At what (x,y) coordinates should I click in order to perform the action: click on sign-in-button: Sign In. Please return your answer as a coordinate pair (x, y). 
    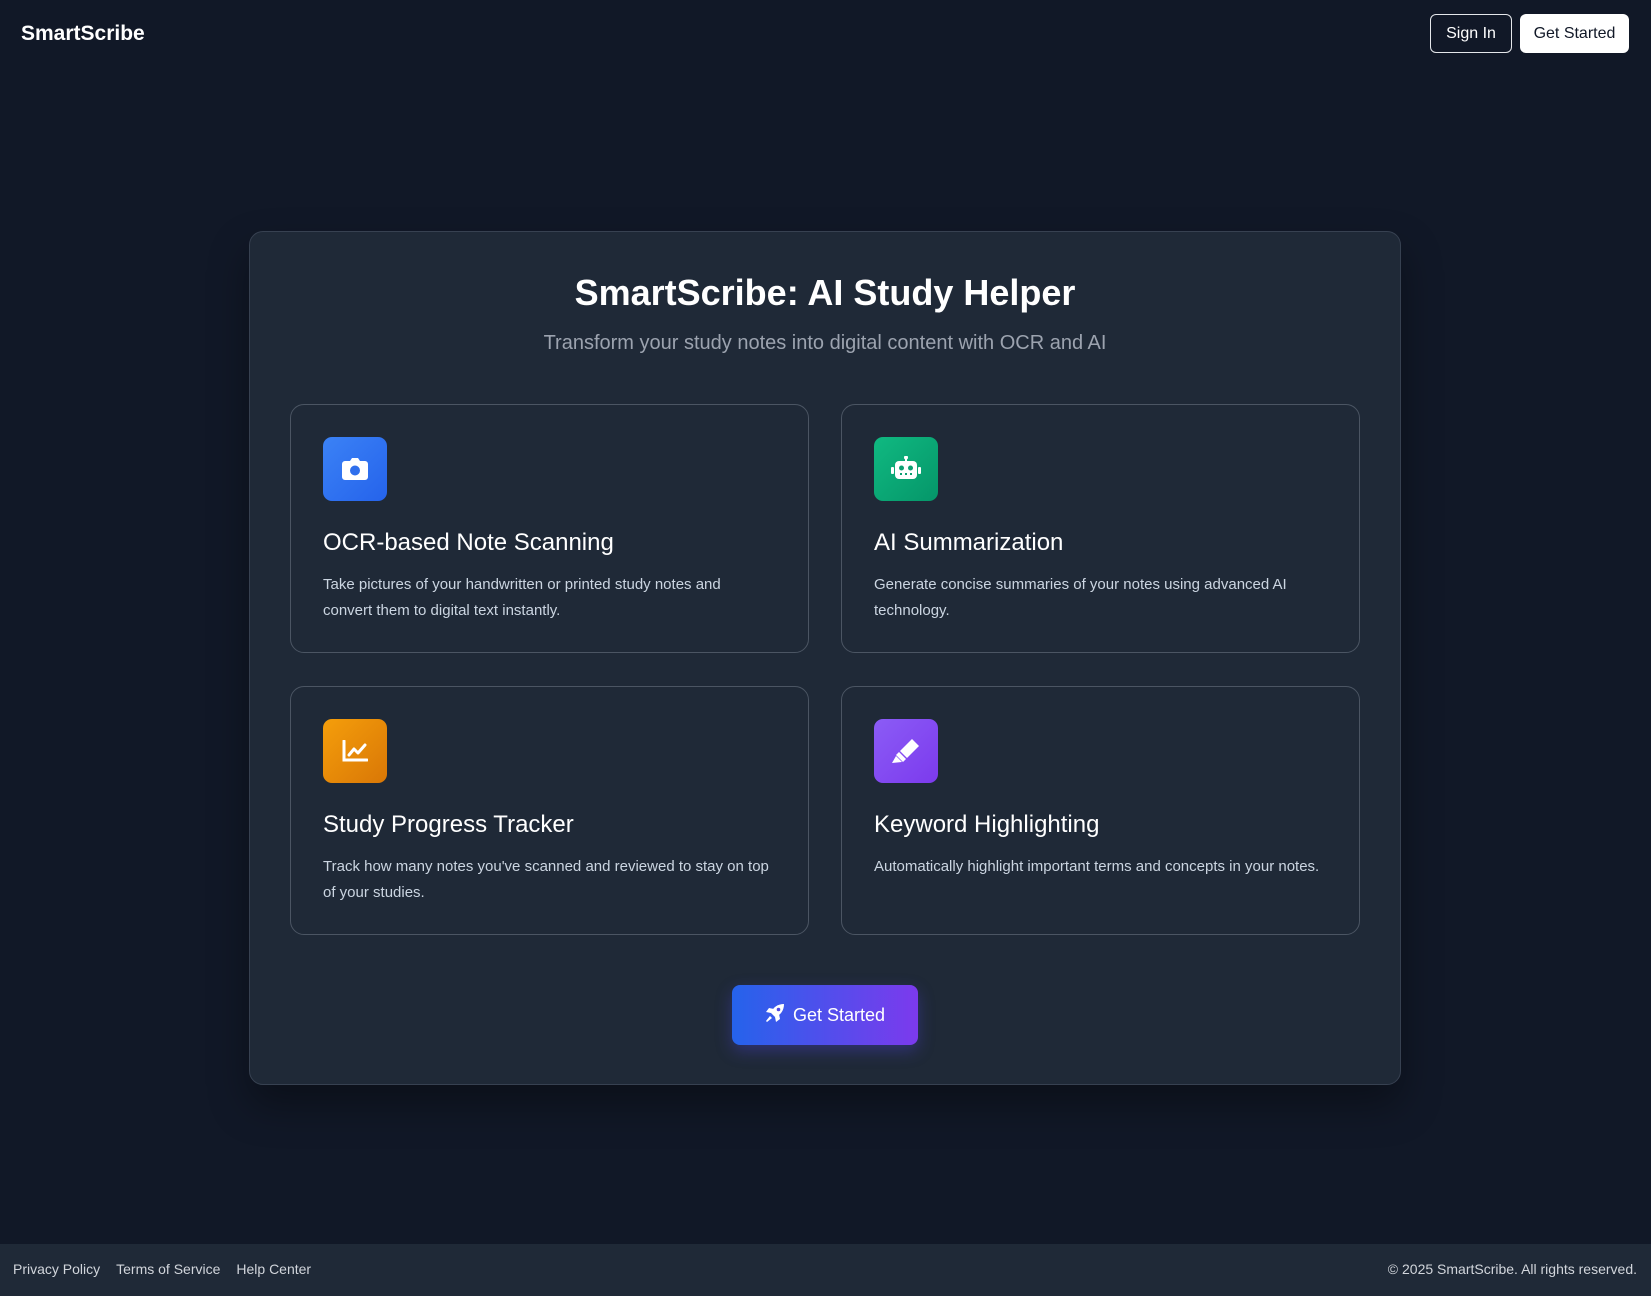
    Looking at the image, I should click on (1471, 33).